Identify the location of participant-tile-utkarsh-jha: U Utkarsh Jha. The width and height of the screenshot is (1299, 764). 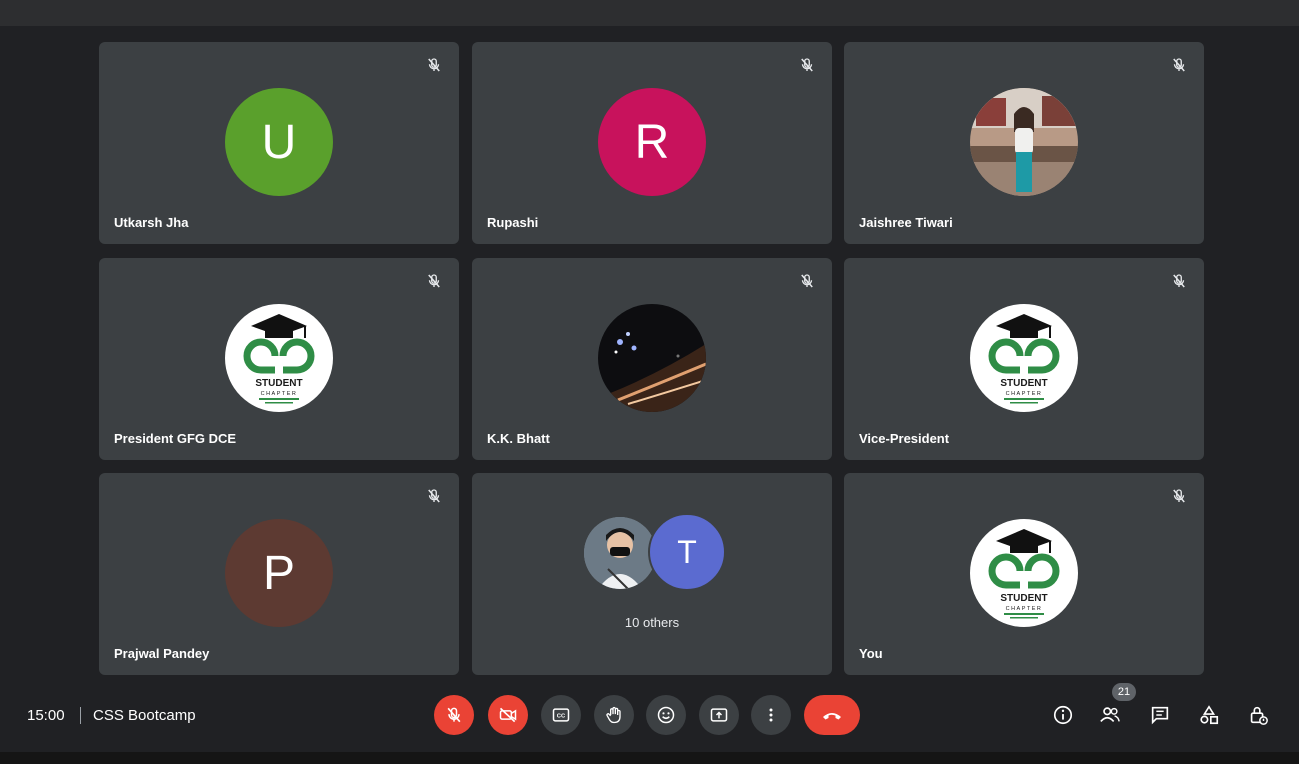
(279, 143).